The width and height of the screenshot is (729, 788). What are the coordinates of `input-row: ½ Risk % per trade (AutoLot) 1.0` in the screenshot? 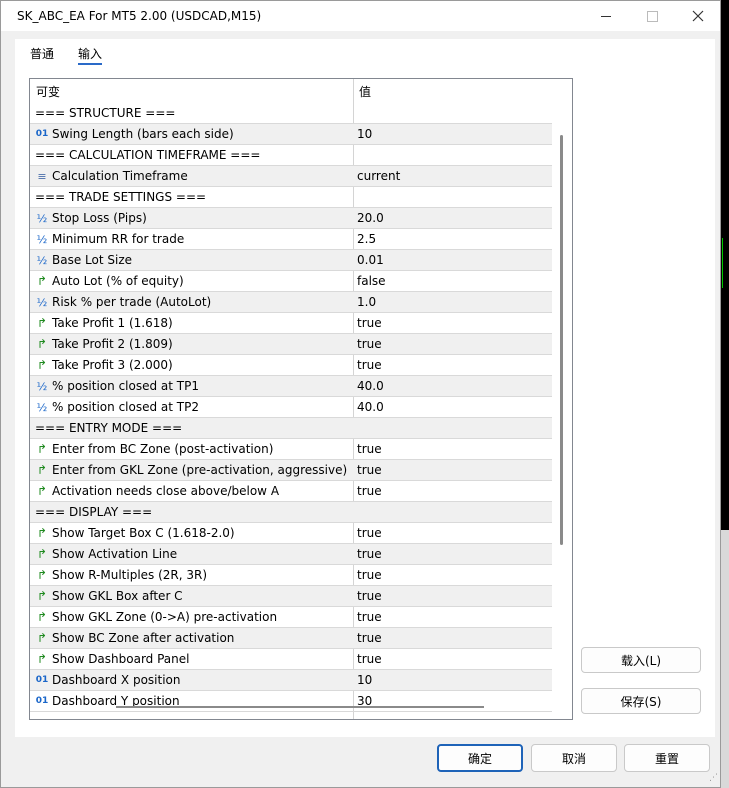 It's located at (291, 302).